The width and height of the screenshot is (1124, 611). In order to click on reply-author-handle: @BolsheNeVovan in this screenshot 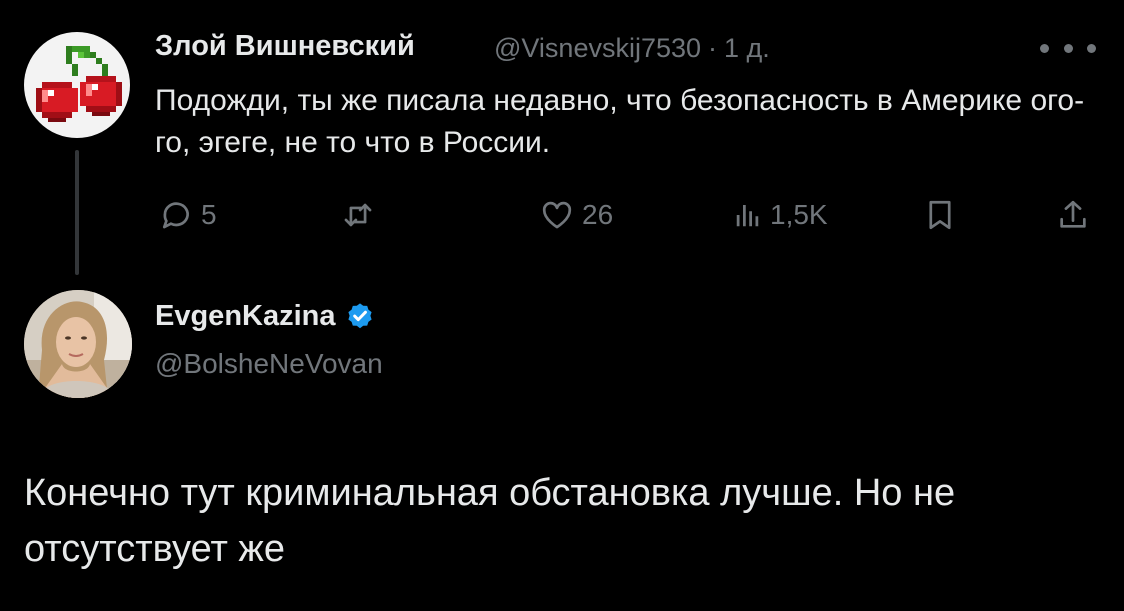, I will do `click(269, 364)`.